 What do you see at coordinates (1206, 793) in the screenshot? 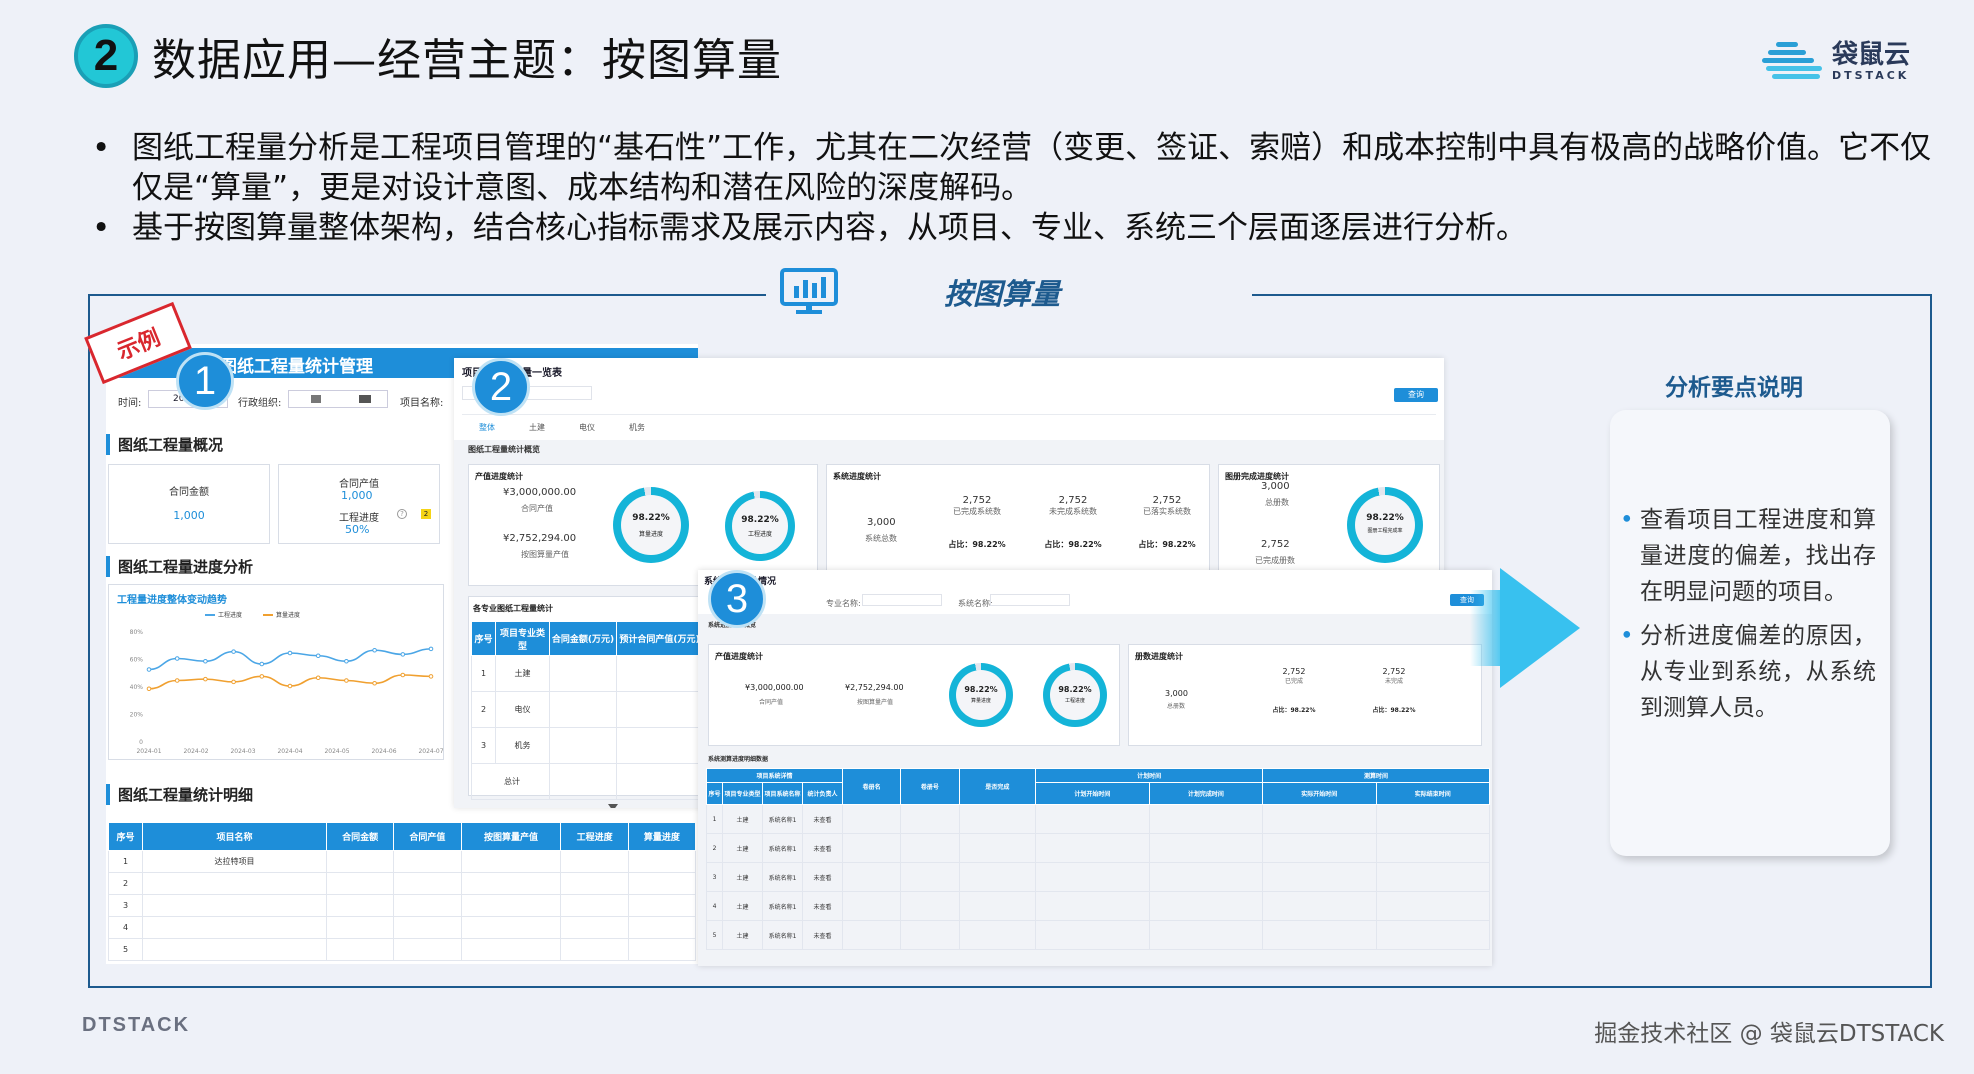
I see `col-header: 计划完成时间` at bounding box center [1206, 793].